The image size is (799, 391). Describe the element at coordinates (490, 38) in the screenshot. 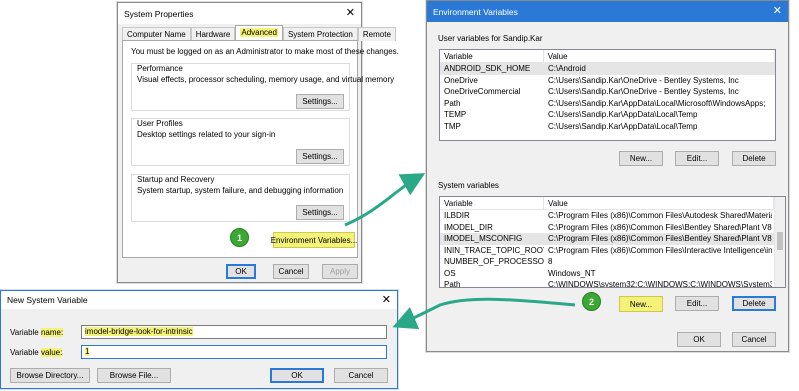

I see `user-variables-heading: User variables for Sandip.Kar` at that location.